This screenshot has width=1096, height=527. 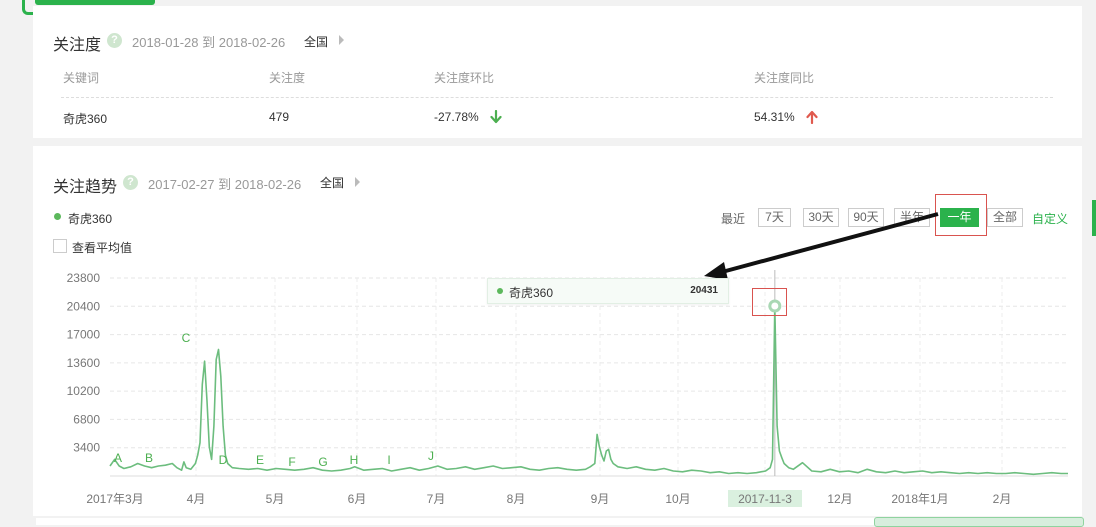 I want to click on annotation-label: E, so click(x=260, y=460).